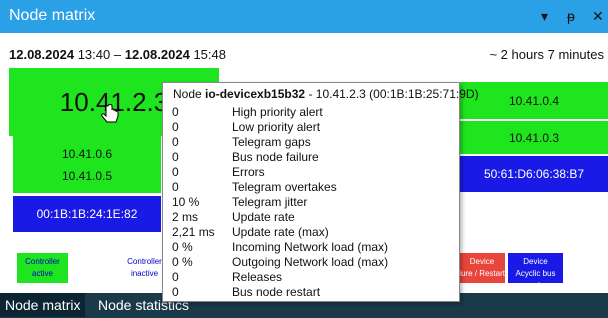 The image size is (608, 318). What do you see at coordinates (544, 16) in the screenshot?
I see `dropdown-icon: ▾` at bounding box center [544, 16].